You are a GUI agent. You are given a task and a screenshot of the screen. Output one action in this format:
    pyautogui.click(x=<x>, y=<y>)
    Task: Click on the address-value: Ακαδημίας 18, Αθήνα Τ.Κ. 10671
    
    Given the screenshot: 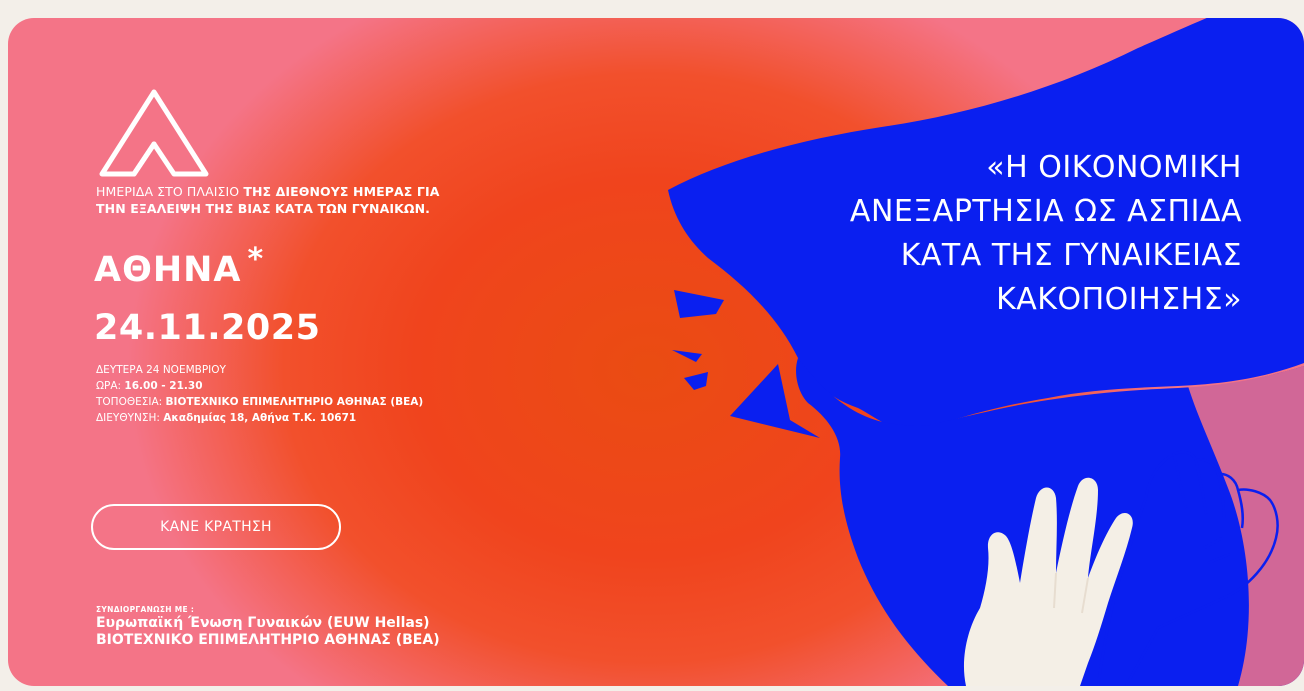 What is the action you would take?
    pyautogui.click(x=260, y=418)
    